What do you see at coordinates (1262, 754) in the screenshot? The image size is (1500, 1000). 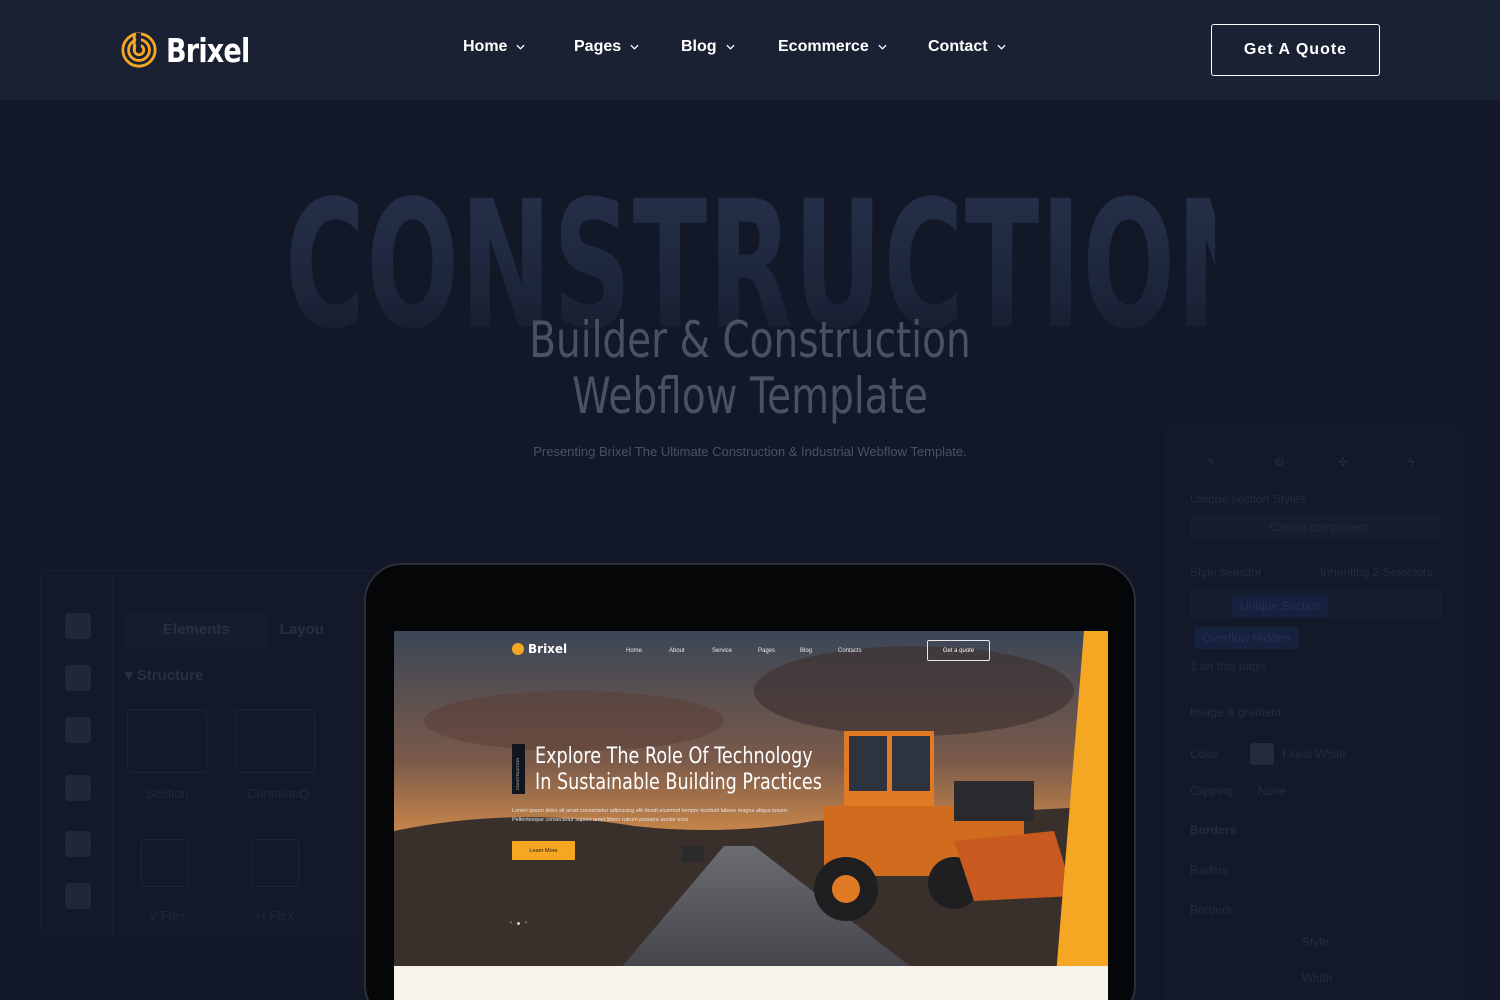 I see `color-swatch` at bounding box center [1262, 754].